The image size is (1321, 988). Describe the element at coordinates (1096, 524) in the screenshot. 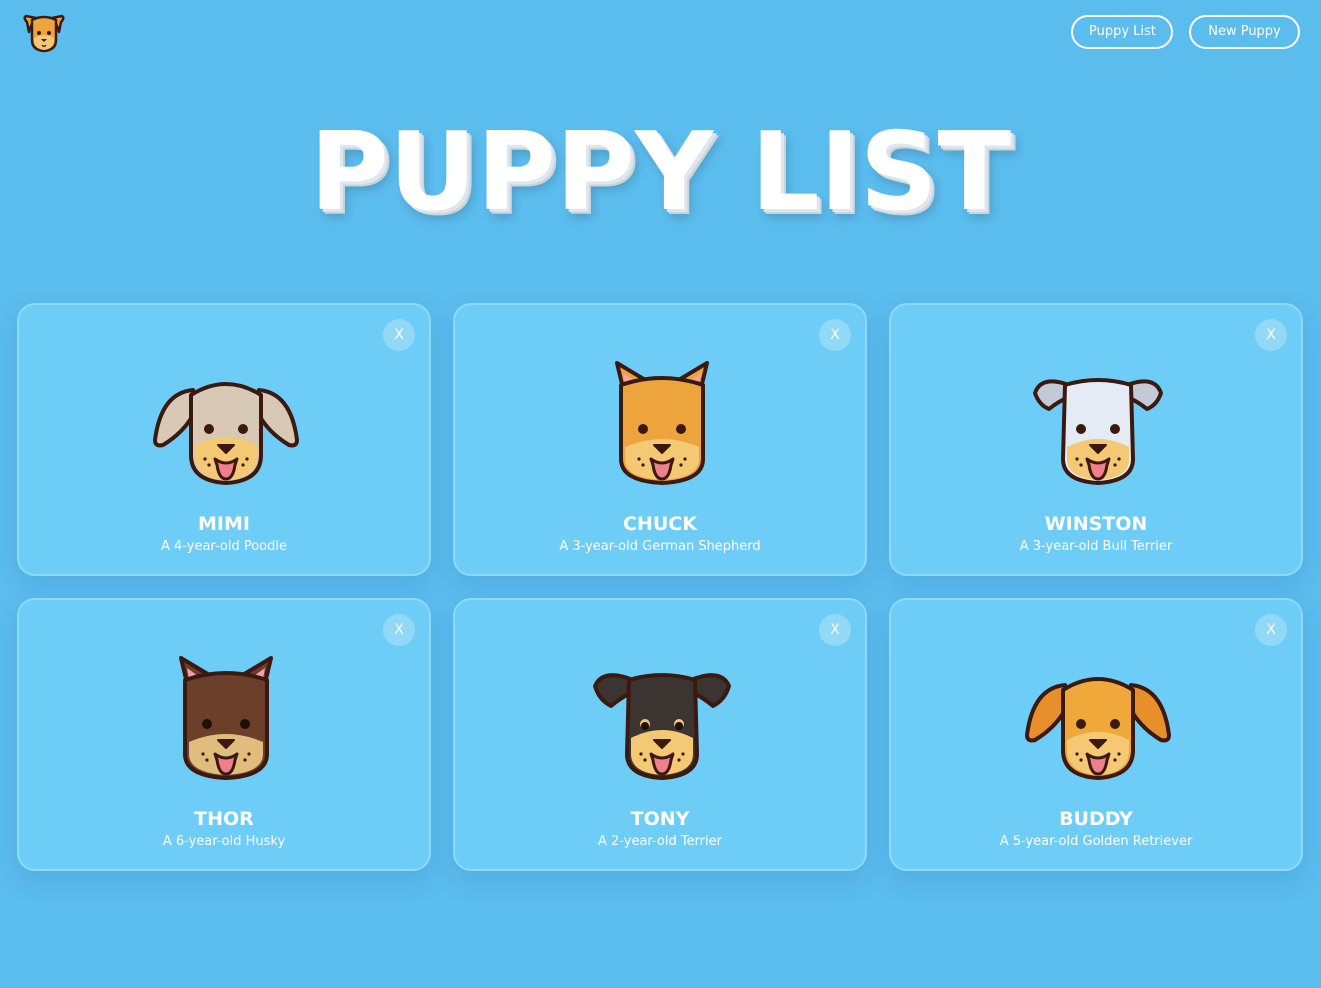

I see `puppy-name: WINSTON` at that location.